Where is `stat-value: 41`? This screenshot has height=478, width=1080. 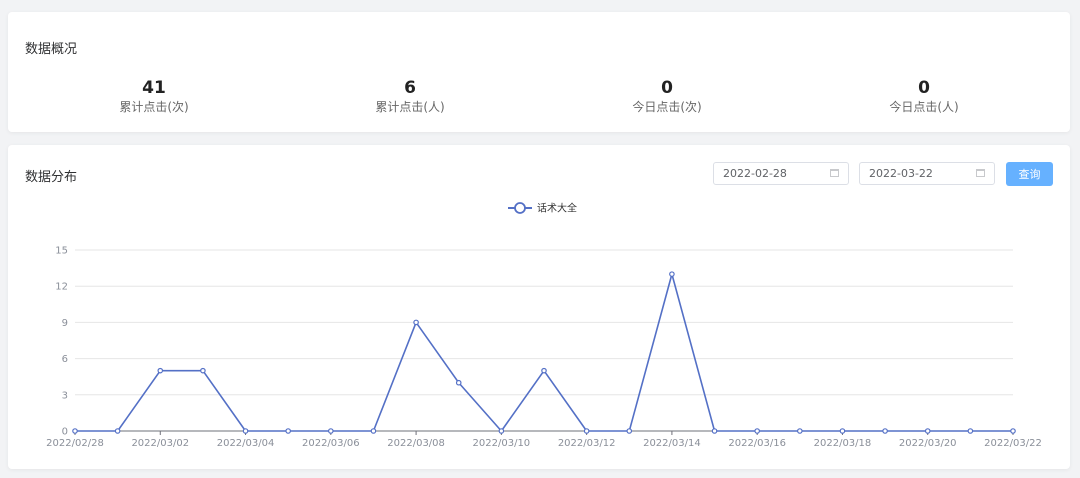 stat-value: 41 is located at coordinates (154, 88).